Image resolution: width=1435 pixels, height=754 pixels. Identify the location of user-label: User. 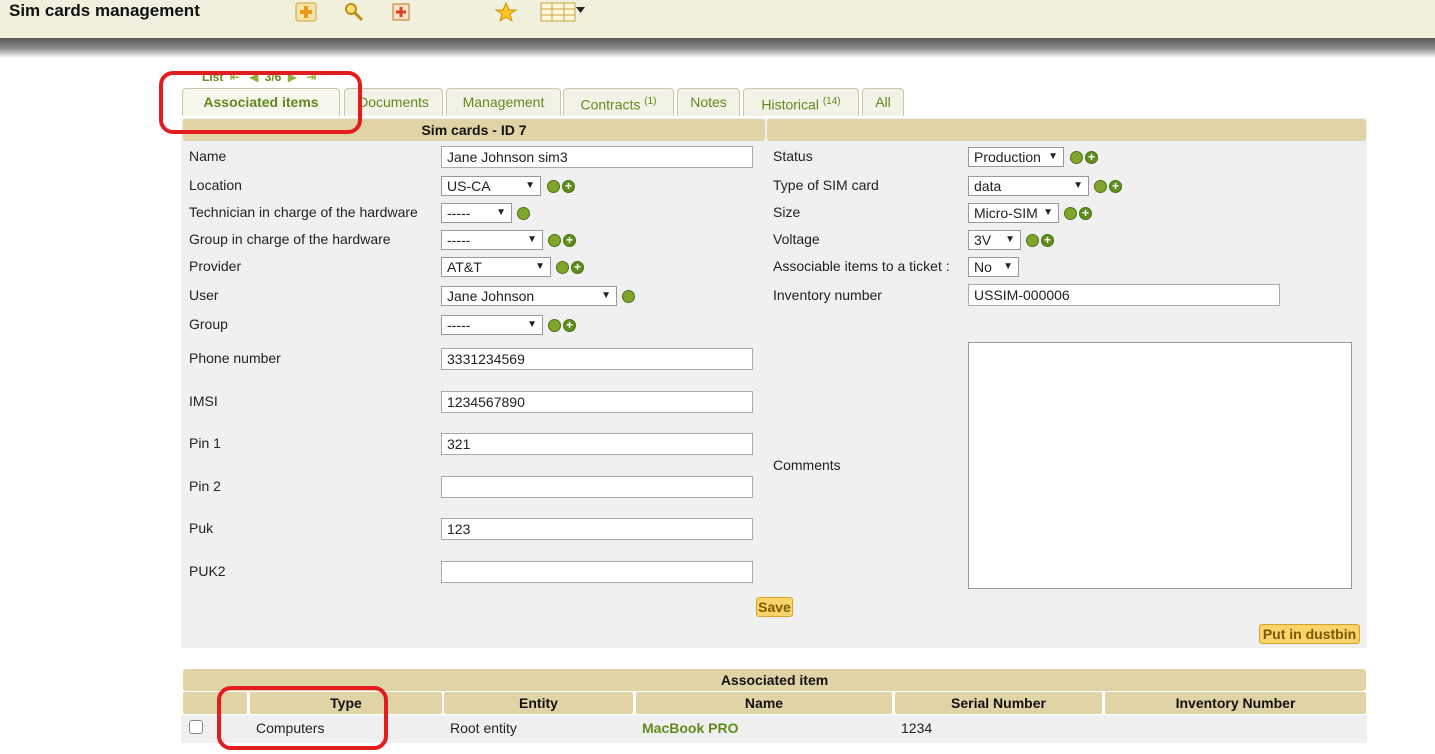
(204, 295).